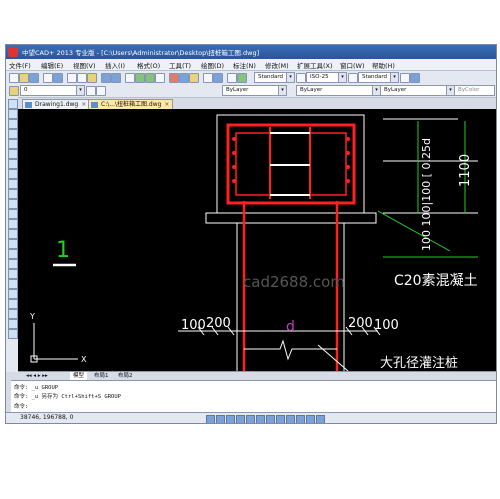 The width and height of the screenshot is (500, 499). What do you see at coordinates (338, 90) in the screenshot?
I see `linetype-select: ByLayer ▾` at bounding box center [338, 90].